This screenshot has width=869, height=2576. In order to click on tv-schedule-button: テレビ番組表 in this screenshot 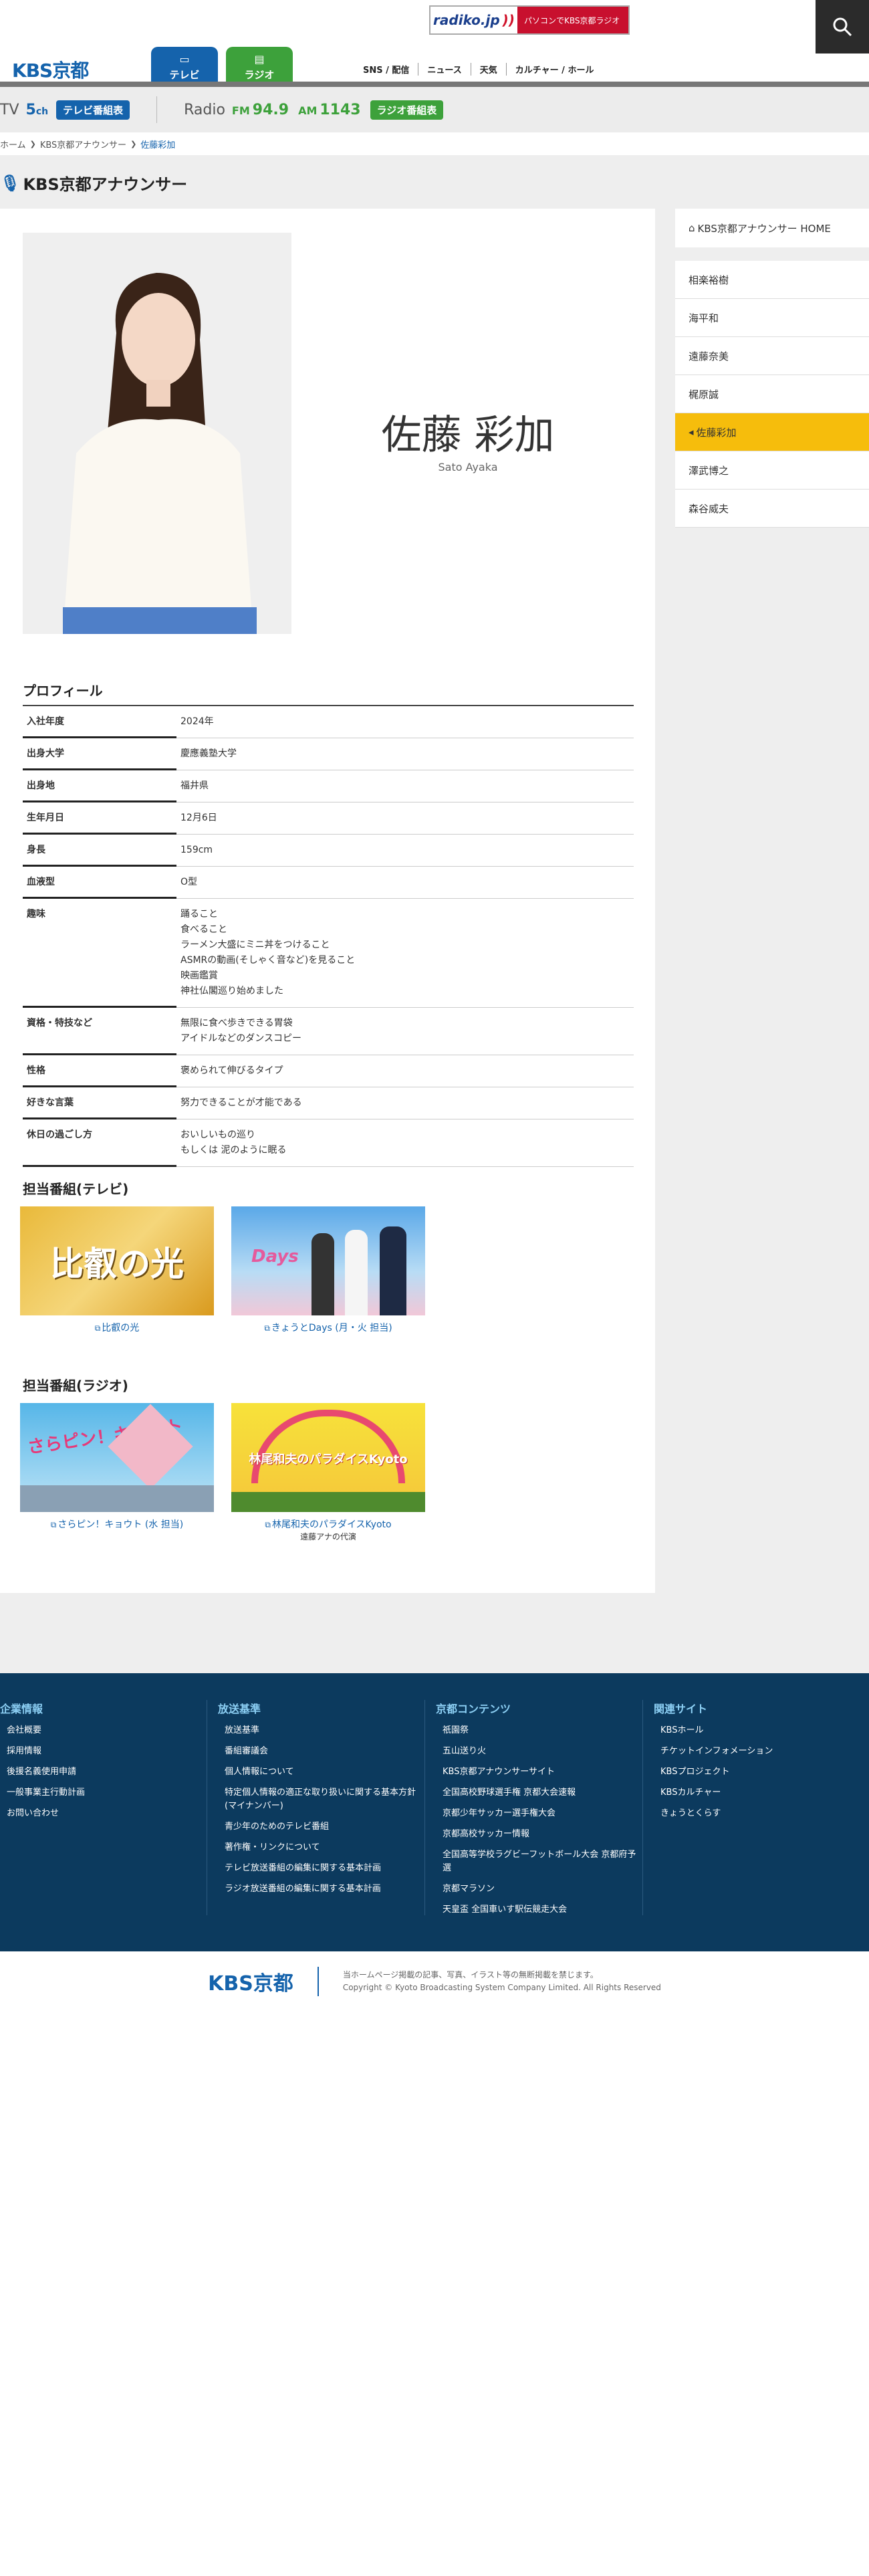, I will do `click(93, 110)`.